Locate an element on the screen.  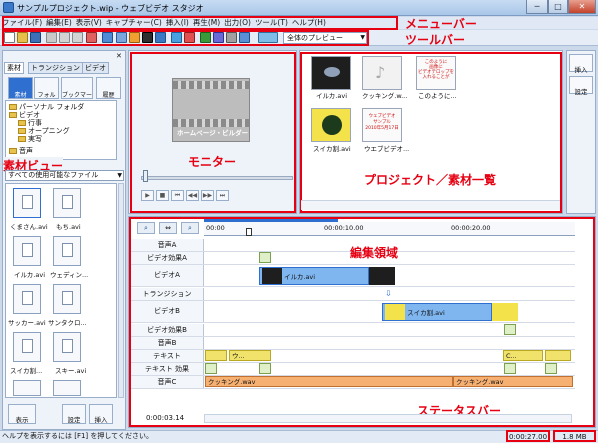
chevron-down-icon: ▼ is located at coordinates (119, 175).